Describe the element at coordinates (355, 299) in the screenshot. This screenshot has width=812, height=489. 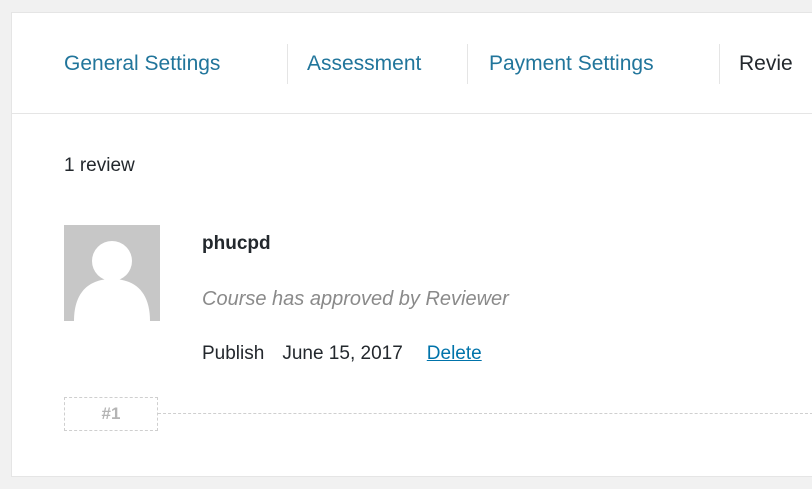
I see `review-comment: Course has approved by Reviewer` at that location.